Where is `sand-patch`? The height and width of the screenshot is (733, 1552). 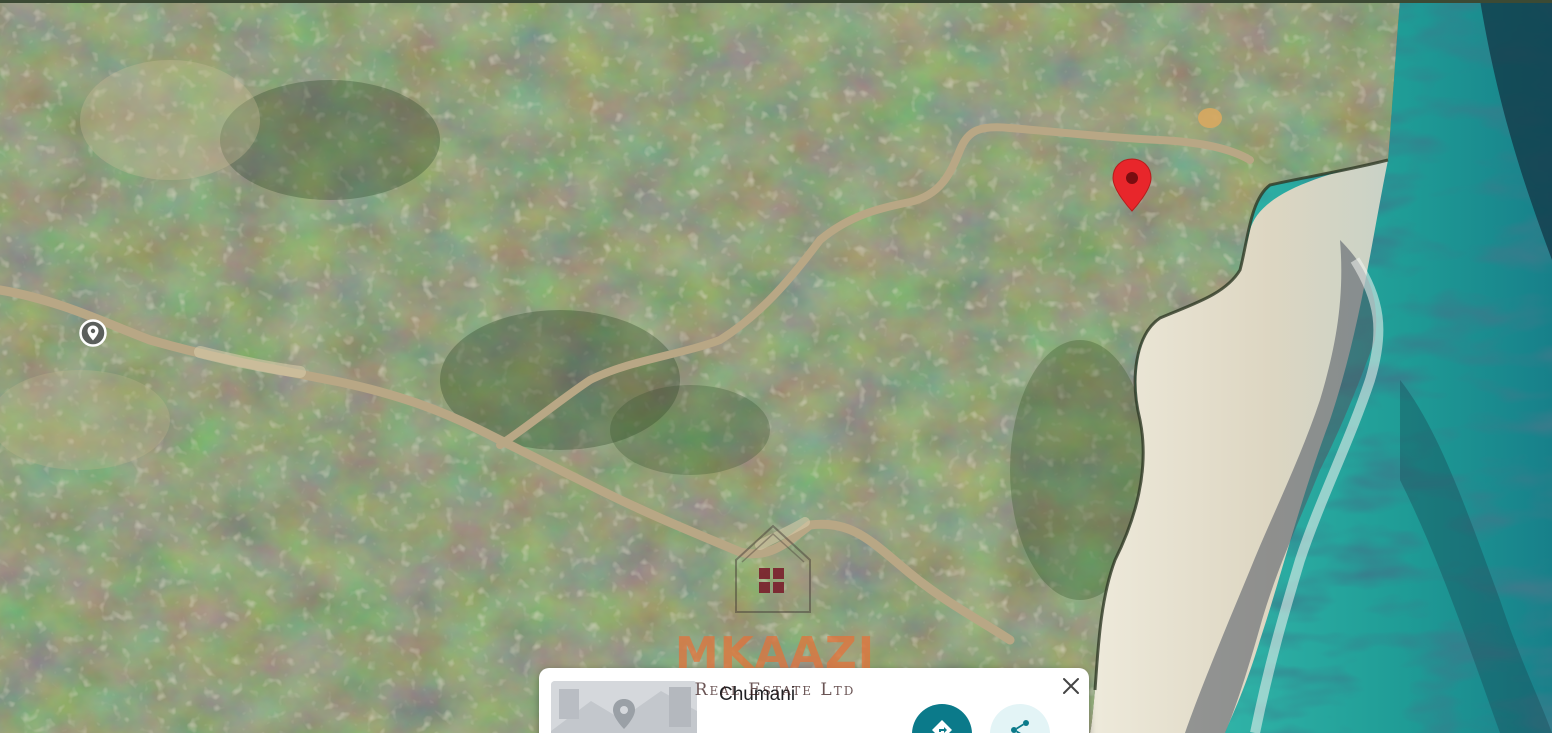
sand-patch is located at coordinates (1210, 118).